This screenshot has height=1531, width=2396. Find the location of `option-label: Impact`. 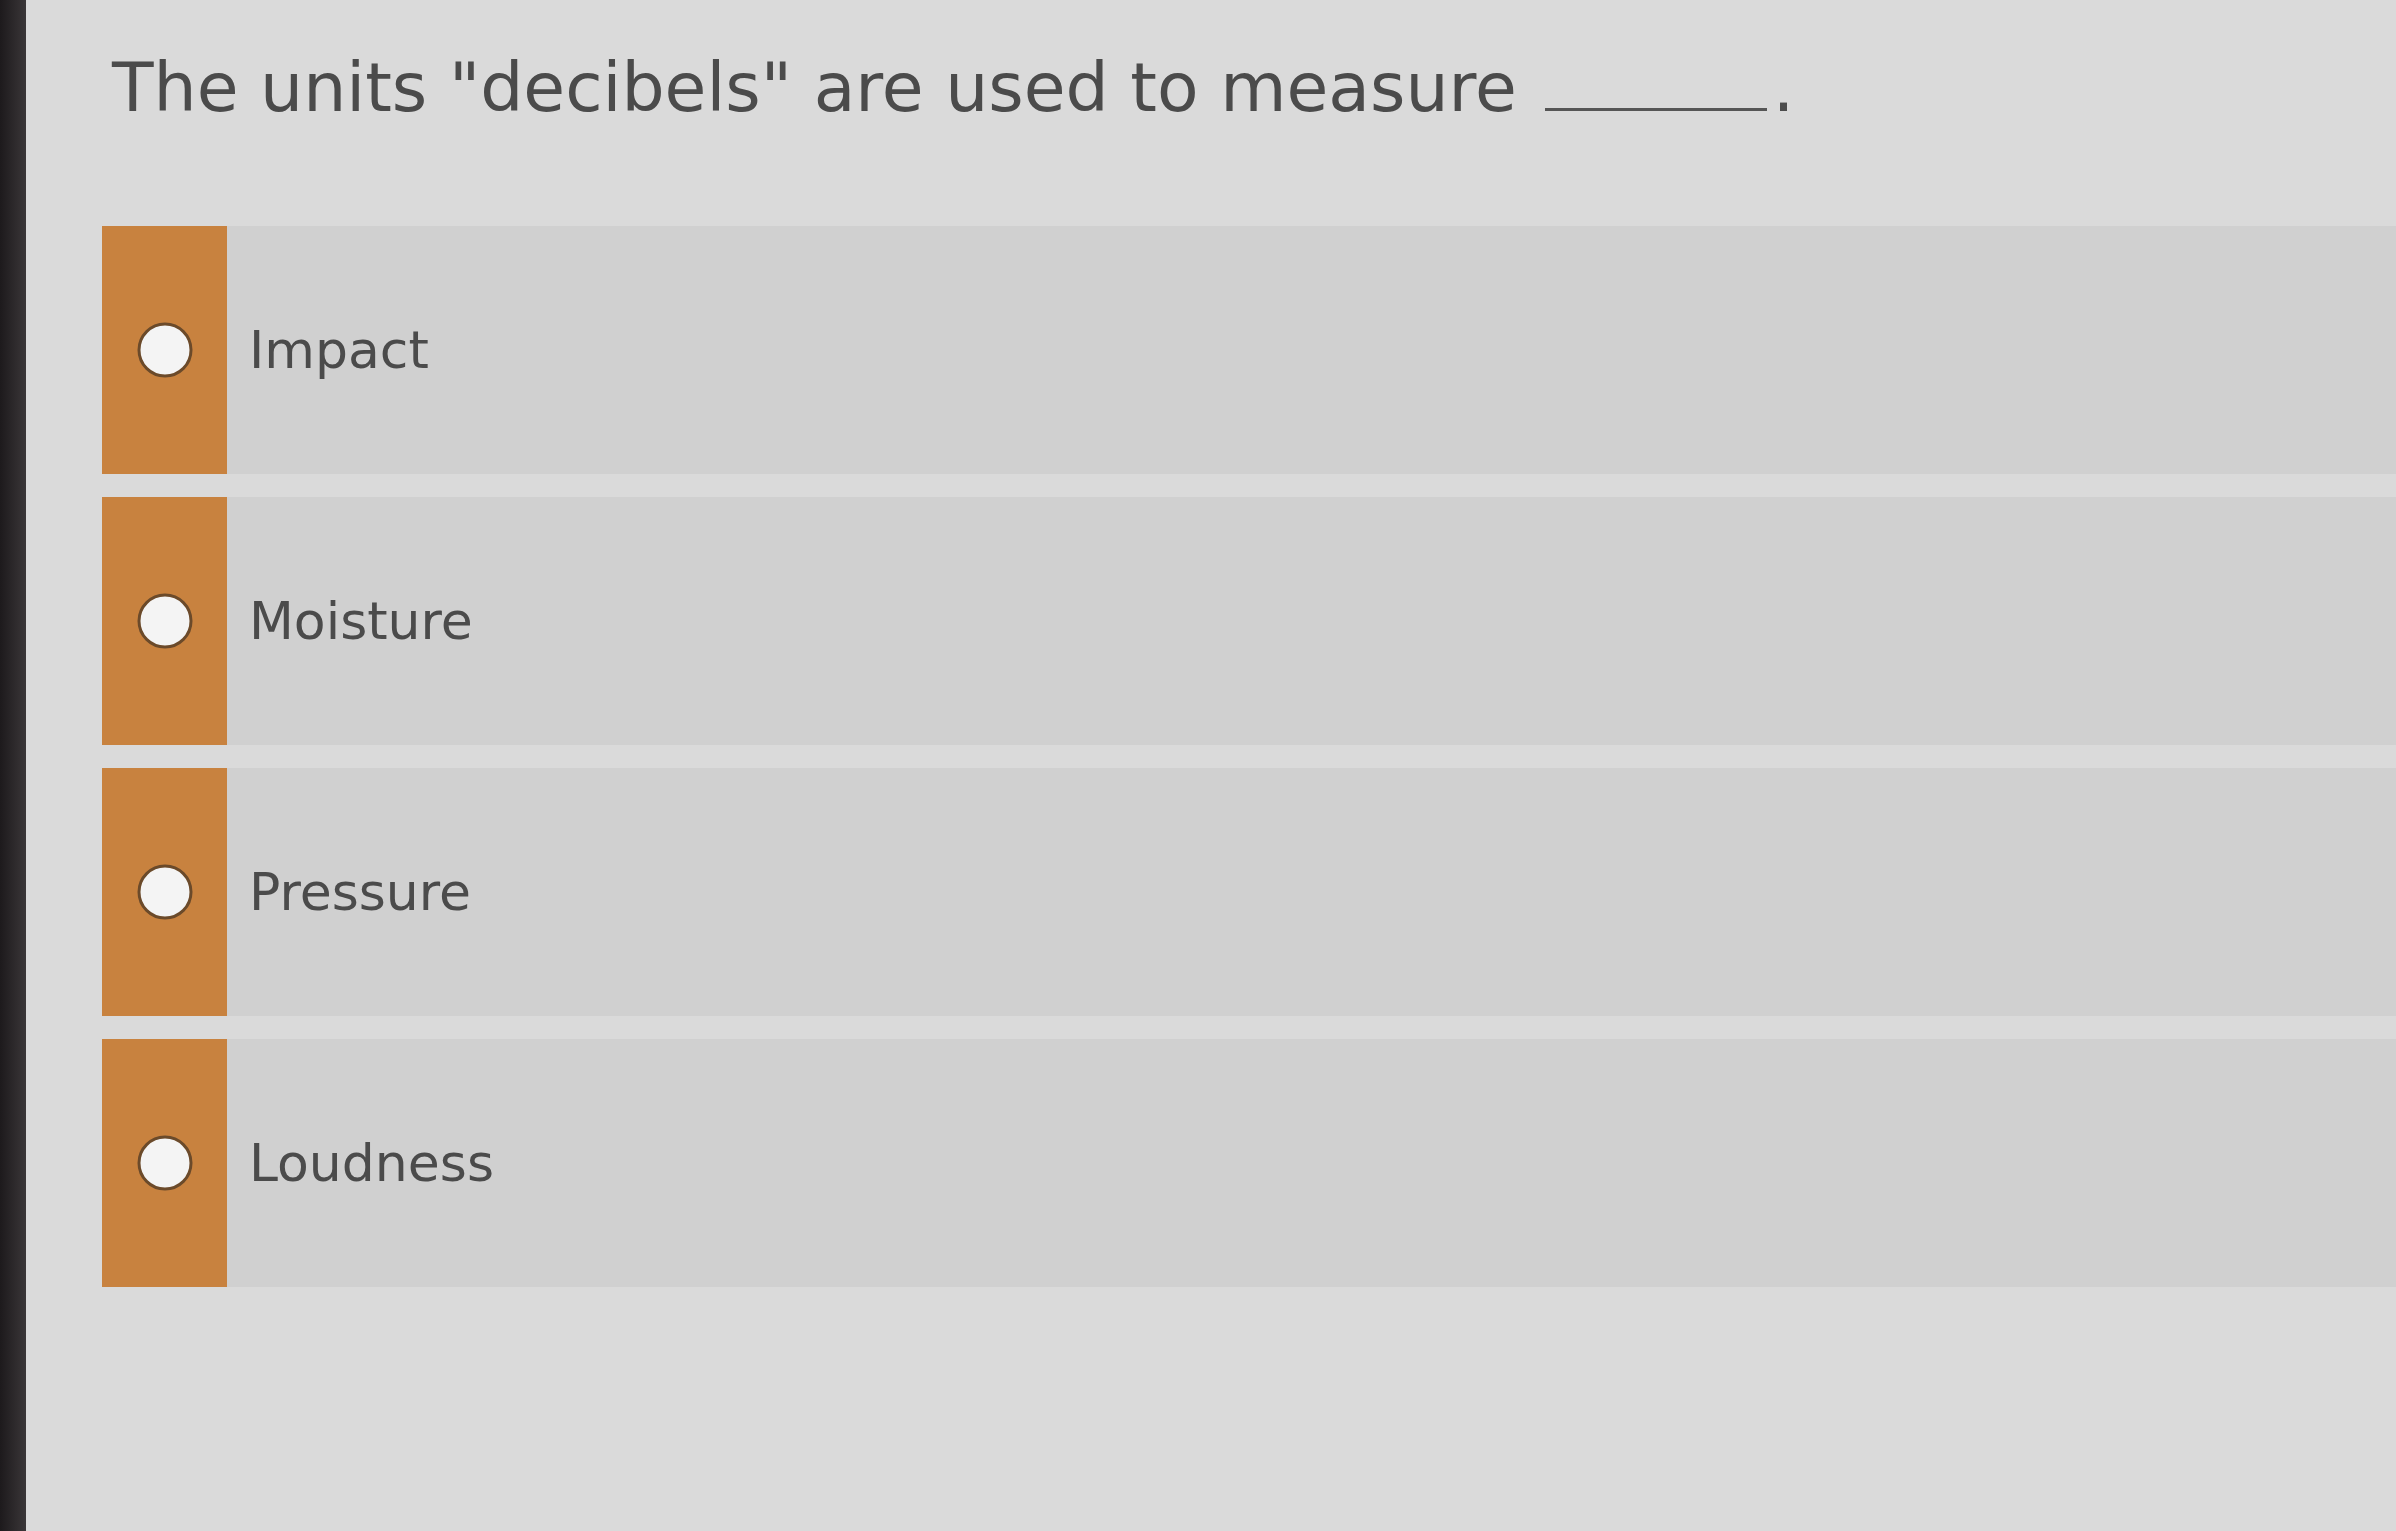

option-label: Impact is located at coordinates (339, 350).